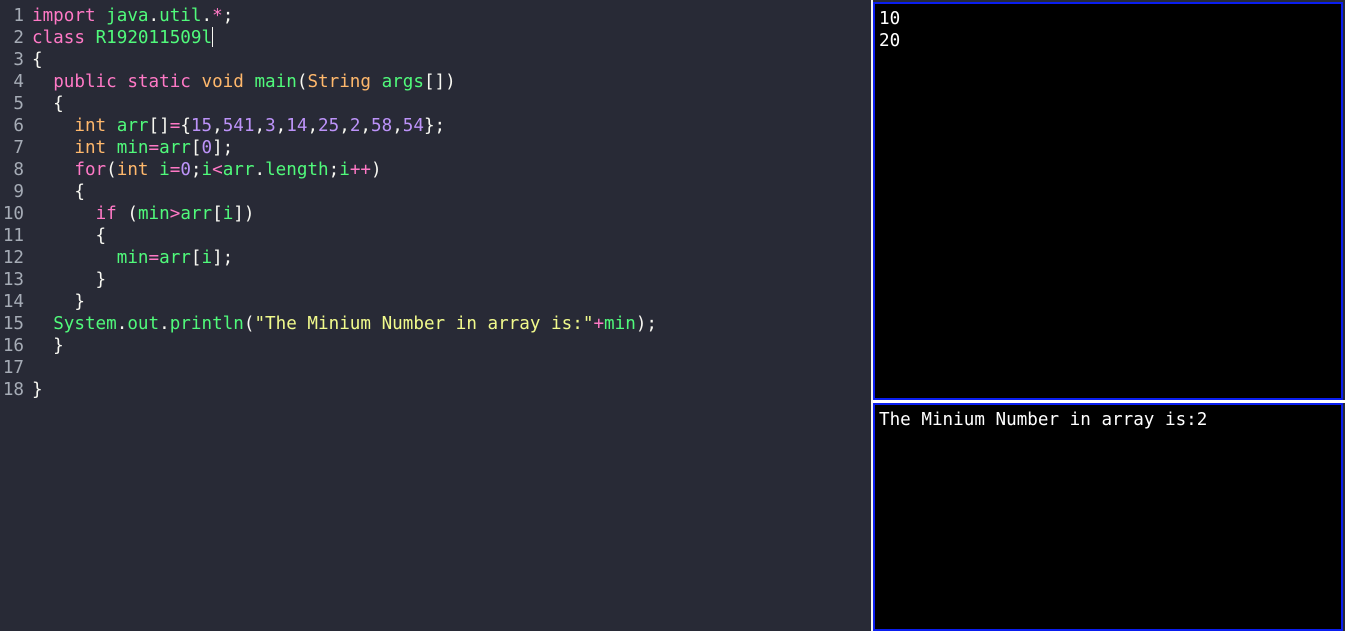 The height and width of the screenshot is (631, 1345). Describe the element at coordinates (244, 82) in the screenshot. I see `code-text: public static void main(String args[])` at that location.